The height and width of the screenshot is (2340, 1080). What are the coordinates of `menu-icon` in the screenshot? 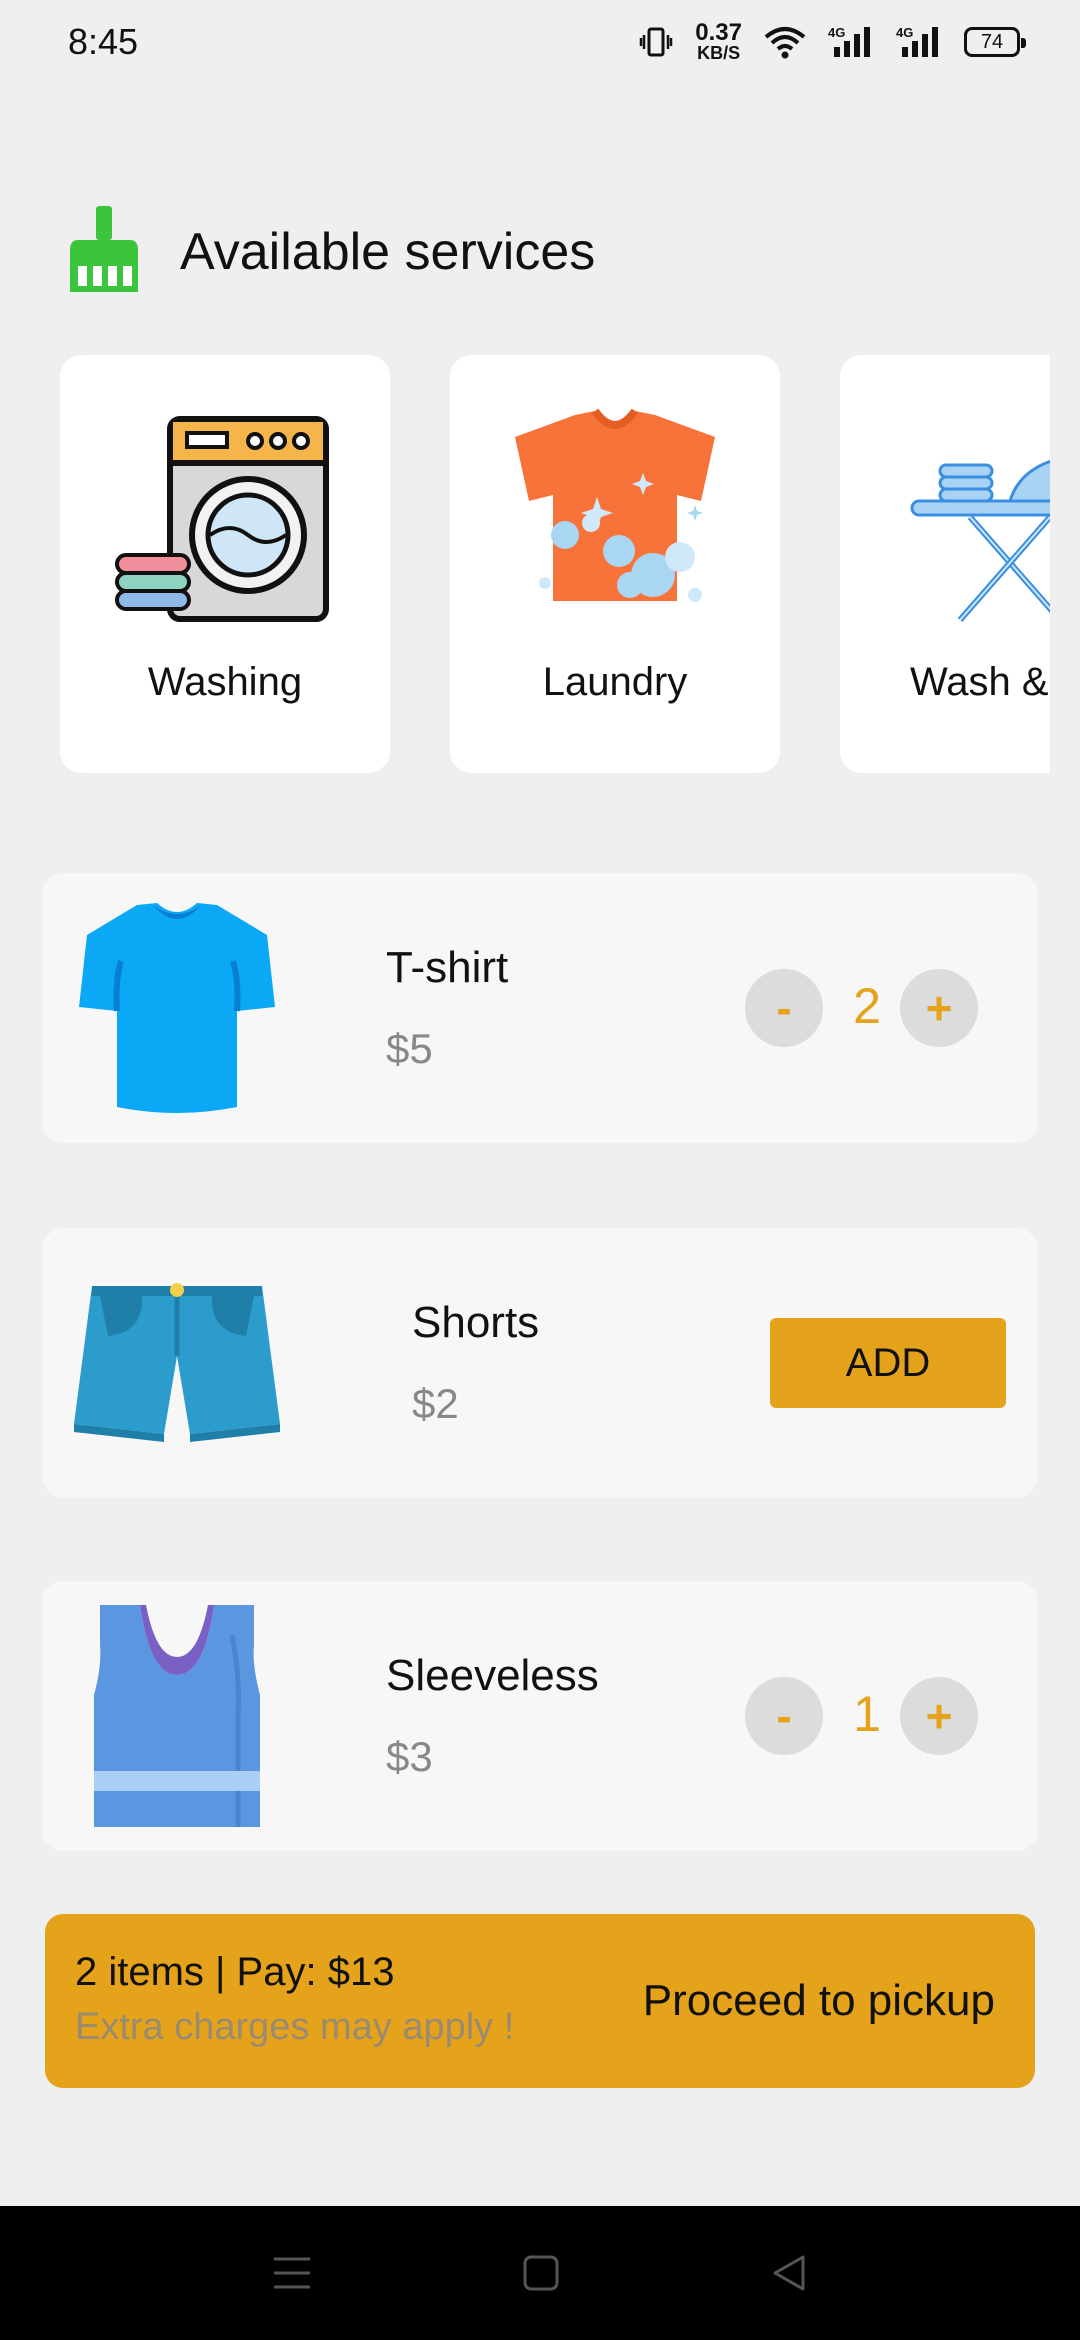 It's located at (292, 2273).